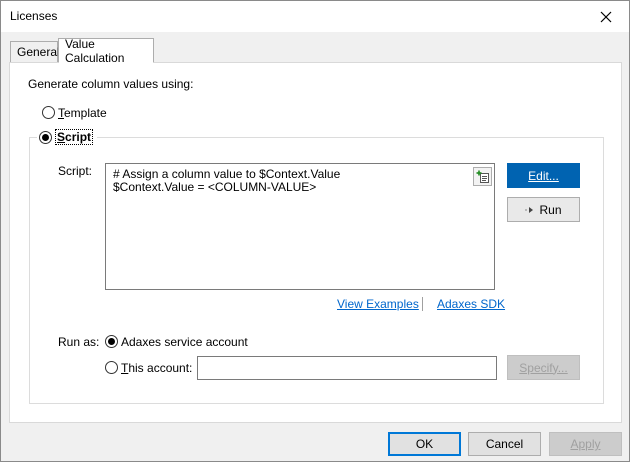 The width and height of the screenshot is (630, 462). What do you see at coordinates (38, 52) in the screenshot?
I see `tab-general-label: General` at bounding box center [38, 52].